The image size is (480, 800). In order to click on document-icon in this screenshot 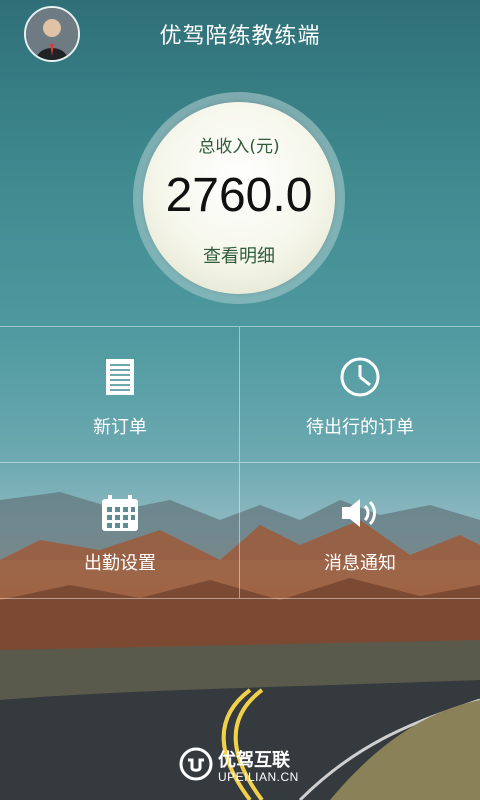, I will do `click(120, 377)`.